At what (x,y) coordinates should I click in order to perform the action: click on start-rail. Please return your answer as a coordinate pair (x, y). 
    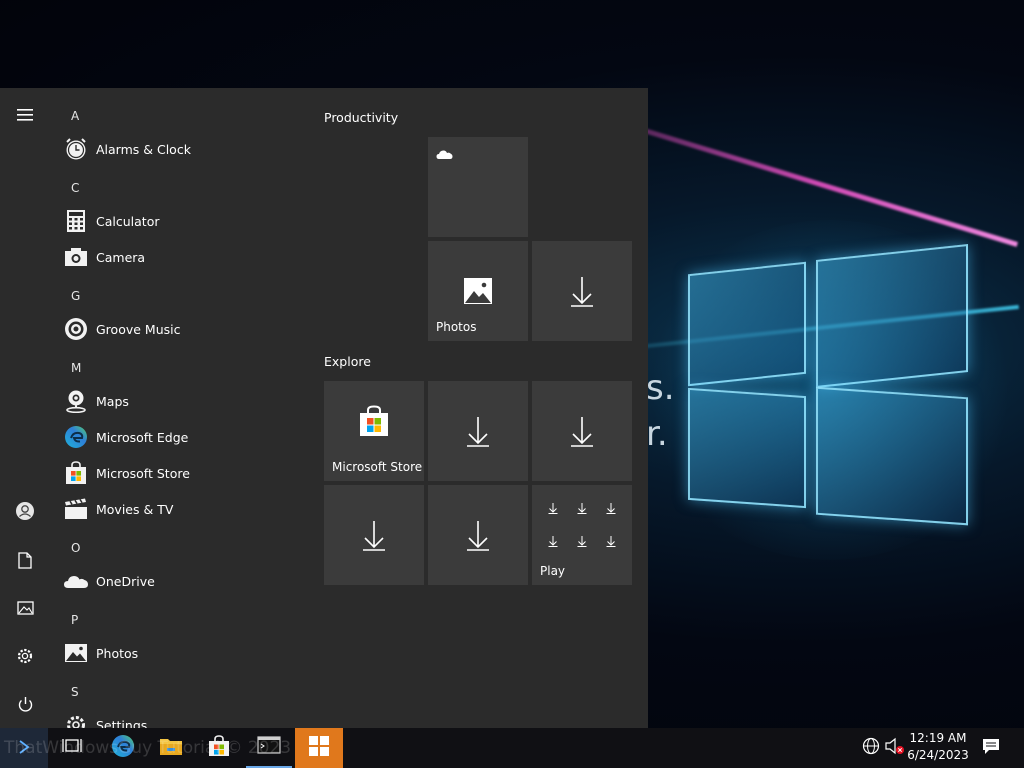
    Looking at the image, I should click on (24, 408).